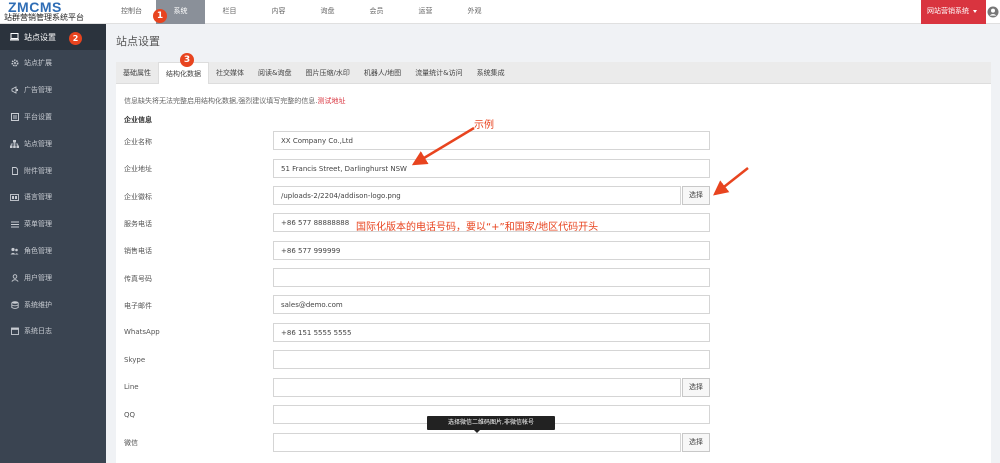 This screenshot has height=463, width=1000. Describe the element at coordinates (38, 197) in the screenshot. I see `sidebar-item-label: 语言管理` at that location.